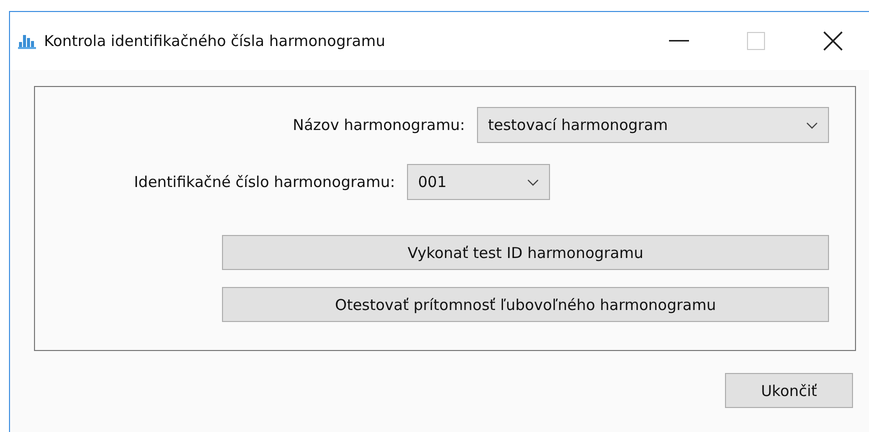 The height and width of the screenshot is (432, 869). I want to click on bar-chart-icon, so click(27, 41).